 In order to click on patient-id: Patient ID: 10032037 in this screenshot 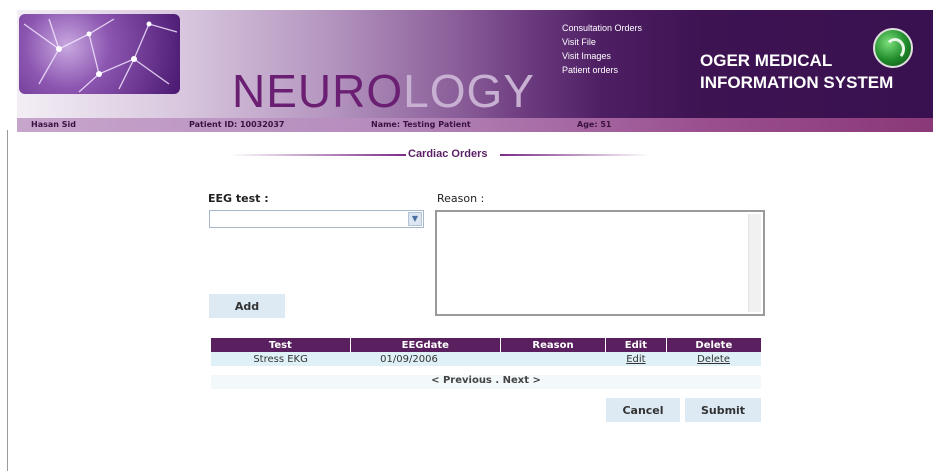, I will do `click(237, 124)`.